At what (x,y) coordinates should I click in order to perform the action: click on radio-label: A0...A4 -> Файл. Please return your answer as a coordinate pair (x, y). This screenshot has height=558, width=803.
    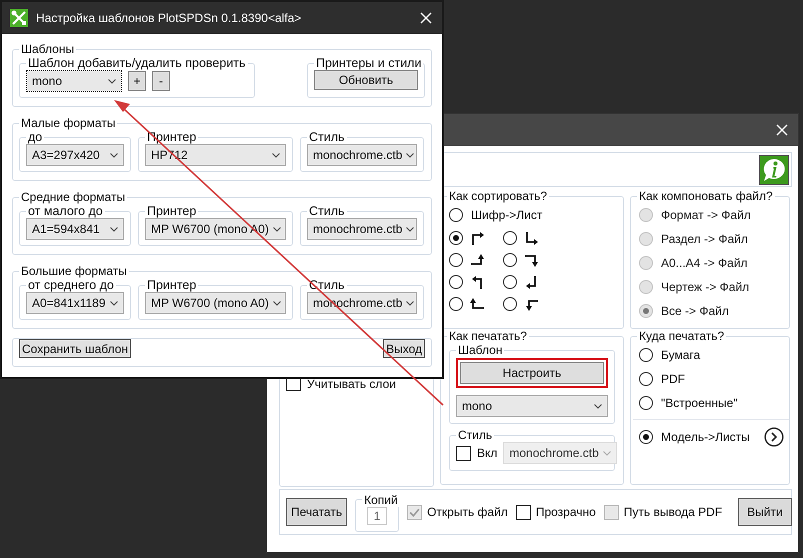
    Looking at the image, I should click on (704, 263).